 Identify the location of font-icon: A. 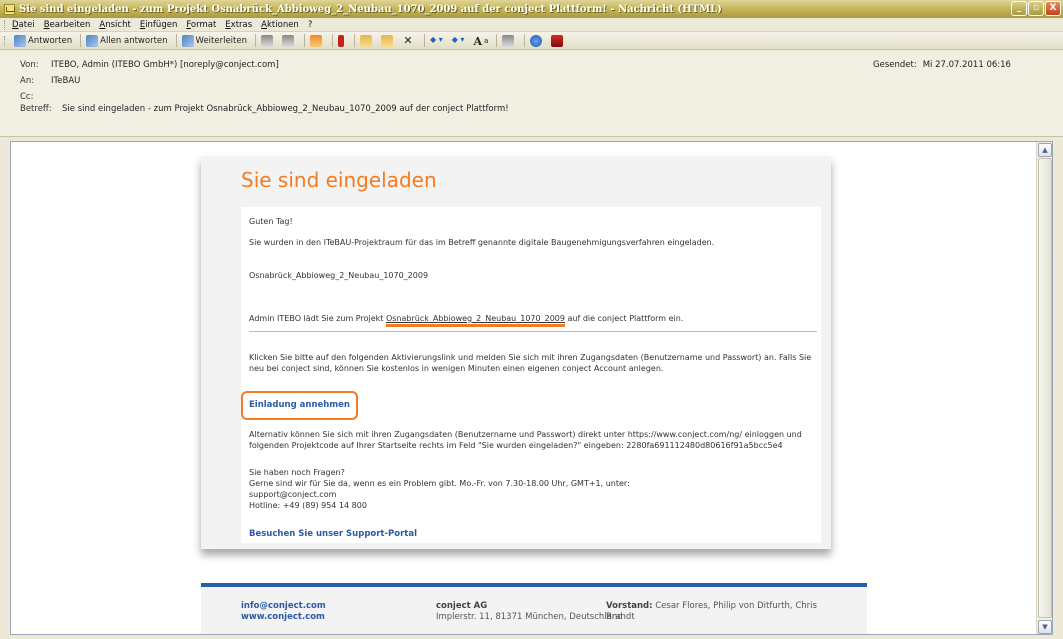
(477, 41).